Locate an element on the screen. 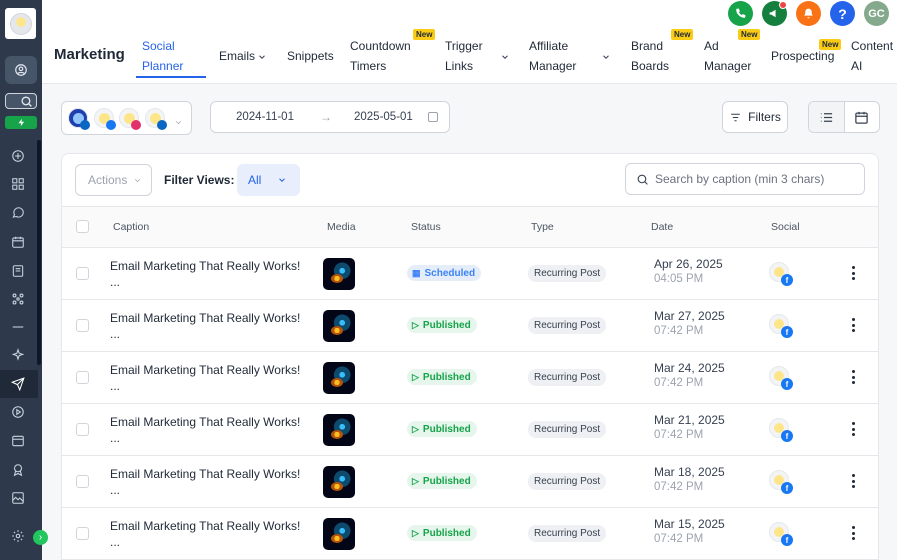  tab-brand-boards: Brand Boards is located at coordinates (650, 56).